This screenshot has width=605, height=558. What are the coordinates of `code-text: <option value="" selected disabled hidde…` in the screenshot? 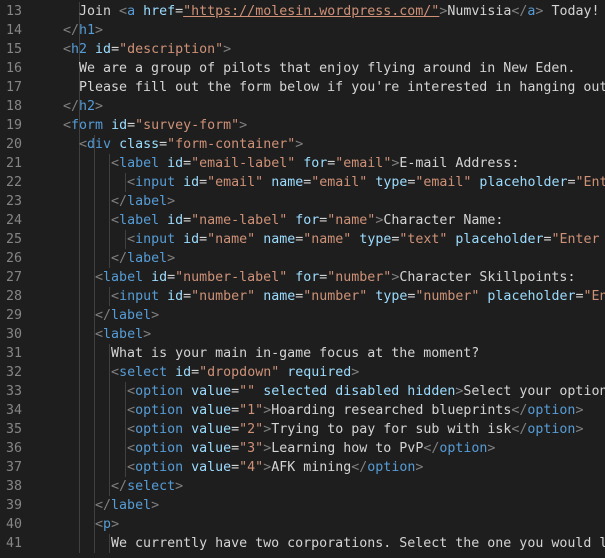 It's located at (334, 391).